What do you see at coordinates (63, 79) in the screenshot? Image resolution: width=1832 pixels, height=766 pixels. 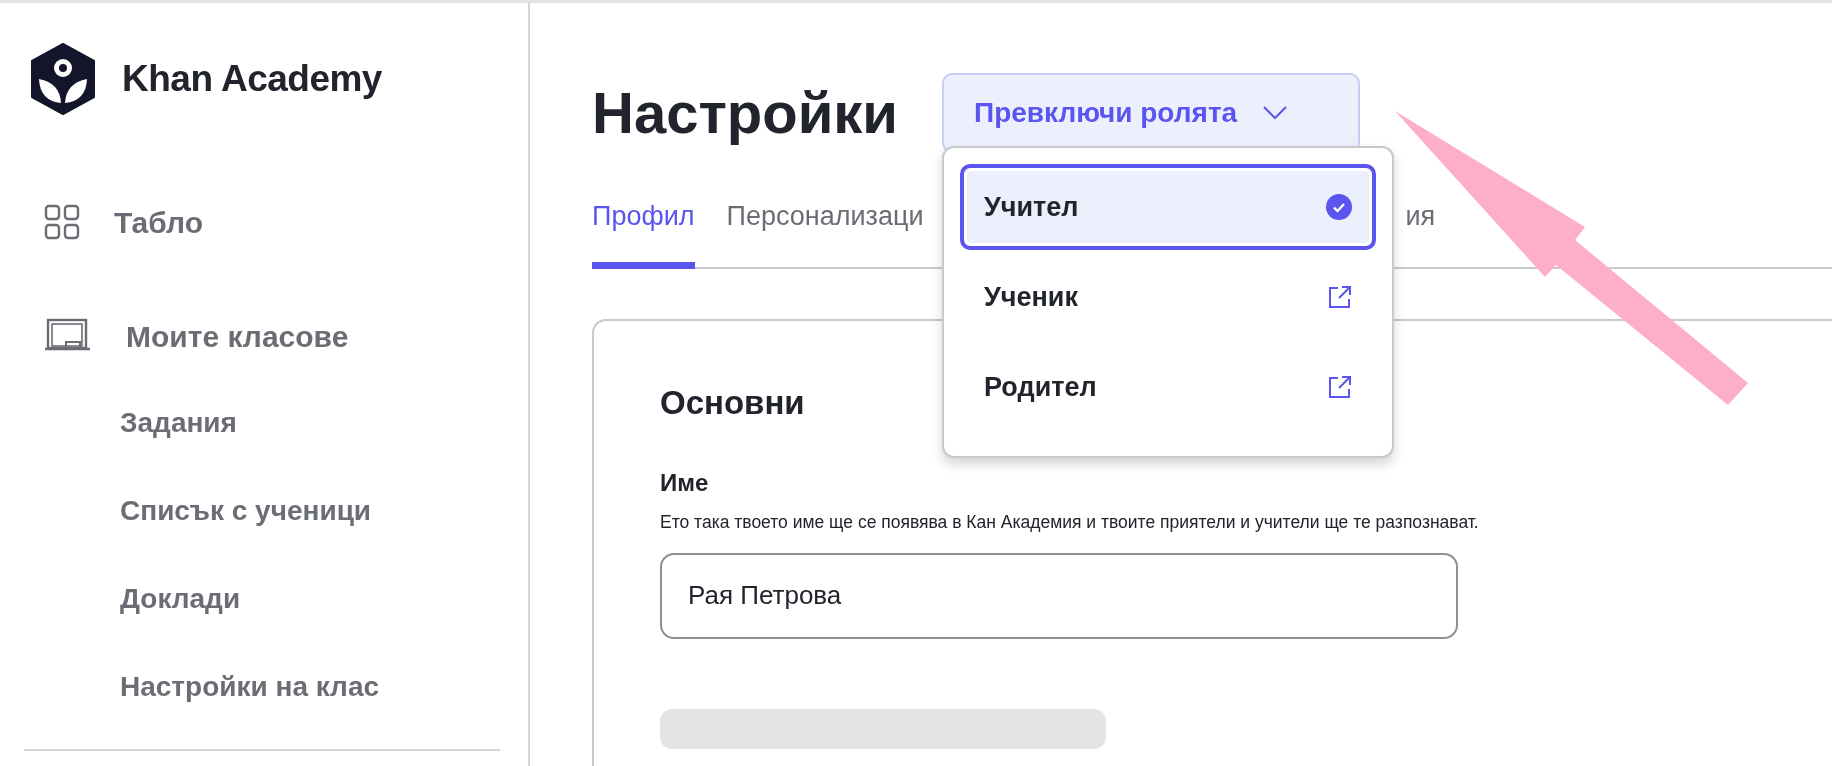 I see `logo-icon` at bounding box center [63, 79].